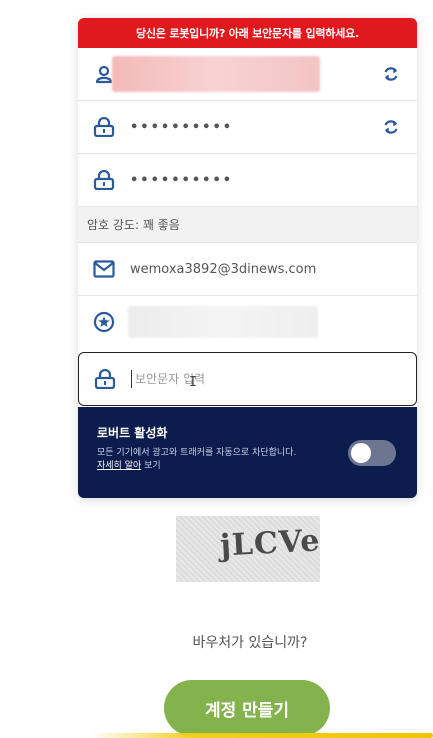 This screenshot has width=433, height=738. What do you see at coordinates (263, 379) in the screenshot?
I see `captcha-input` at bounding box center [263, 379].